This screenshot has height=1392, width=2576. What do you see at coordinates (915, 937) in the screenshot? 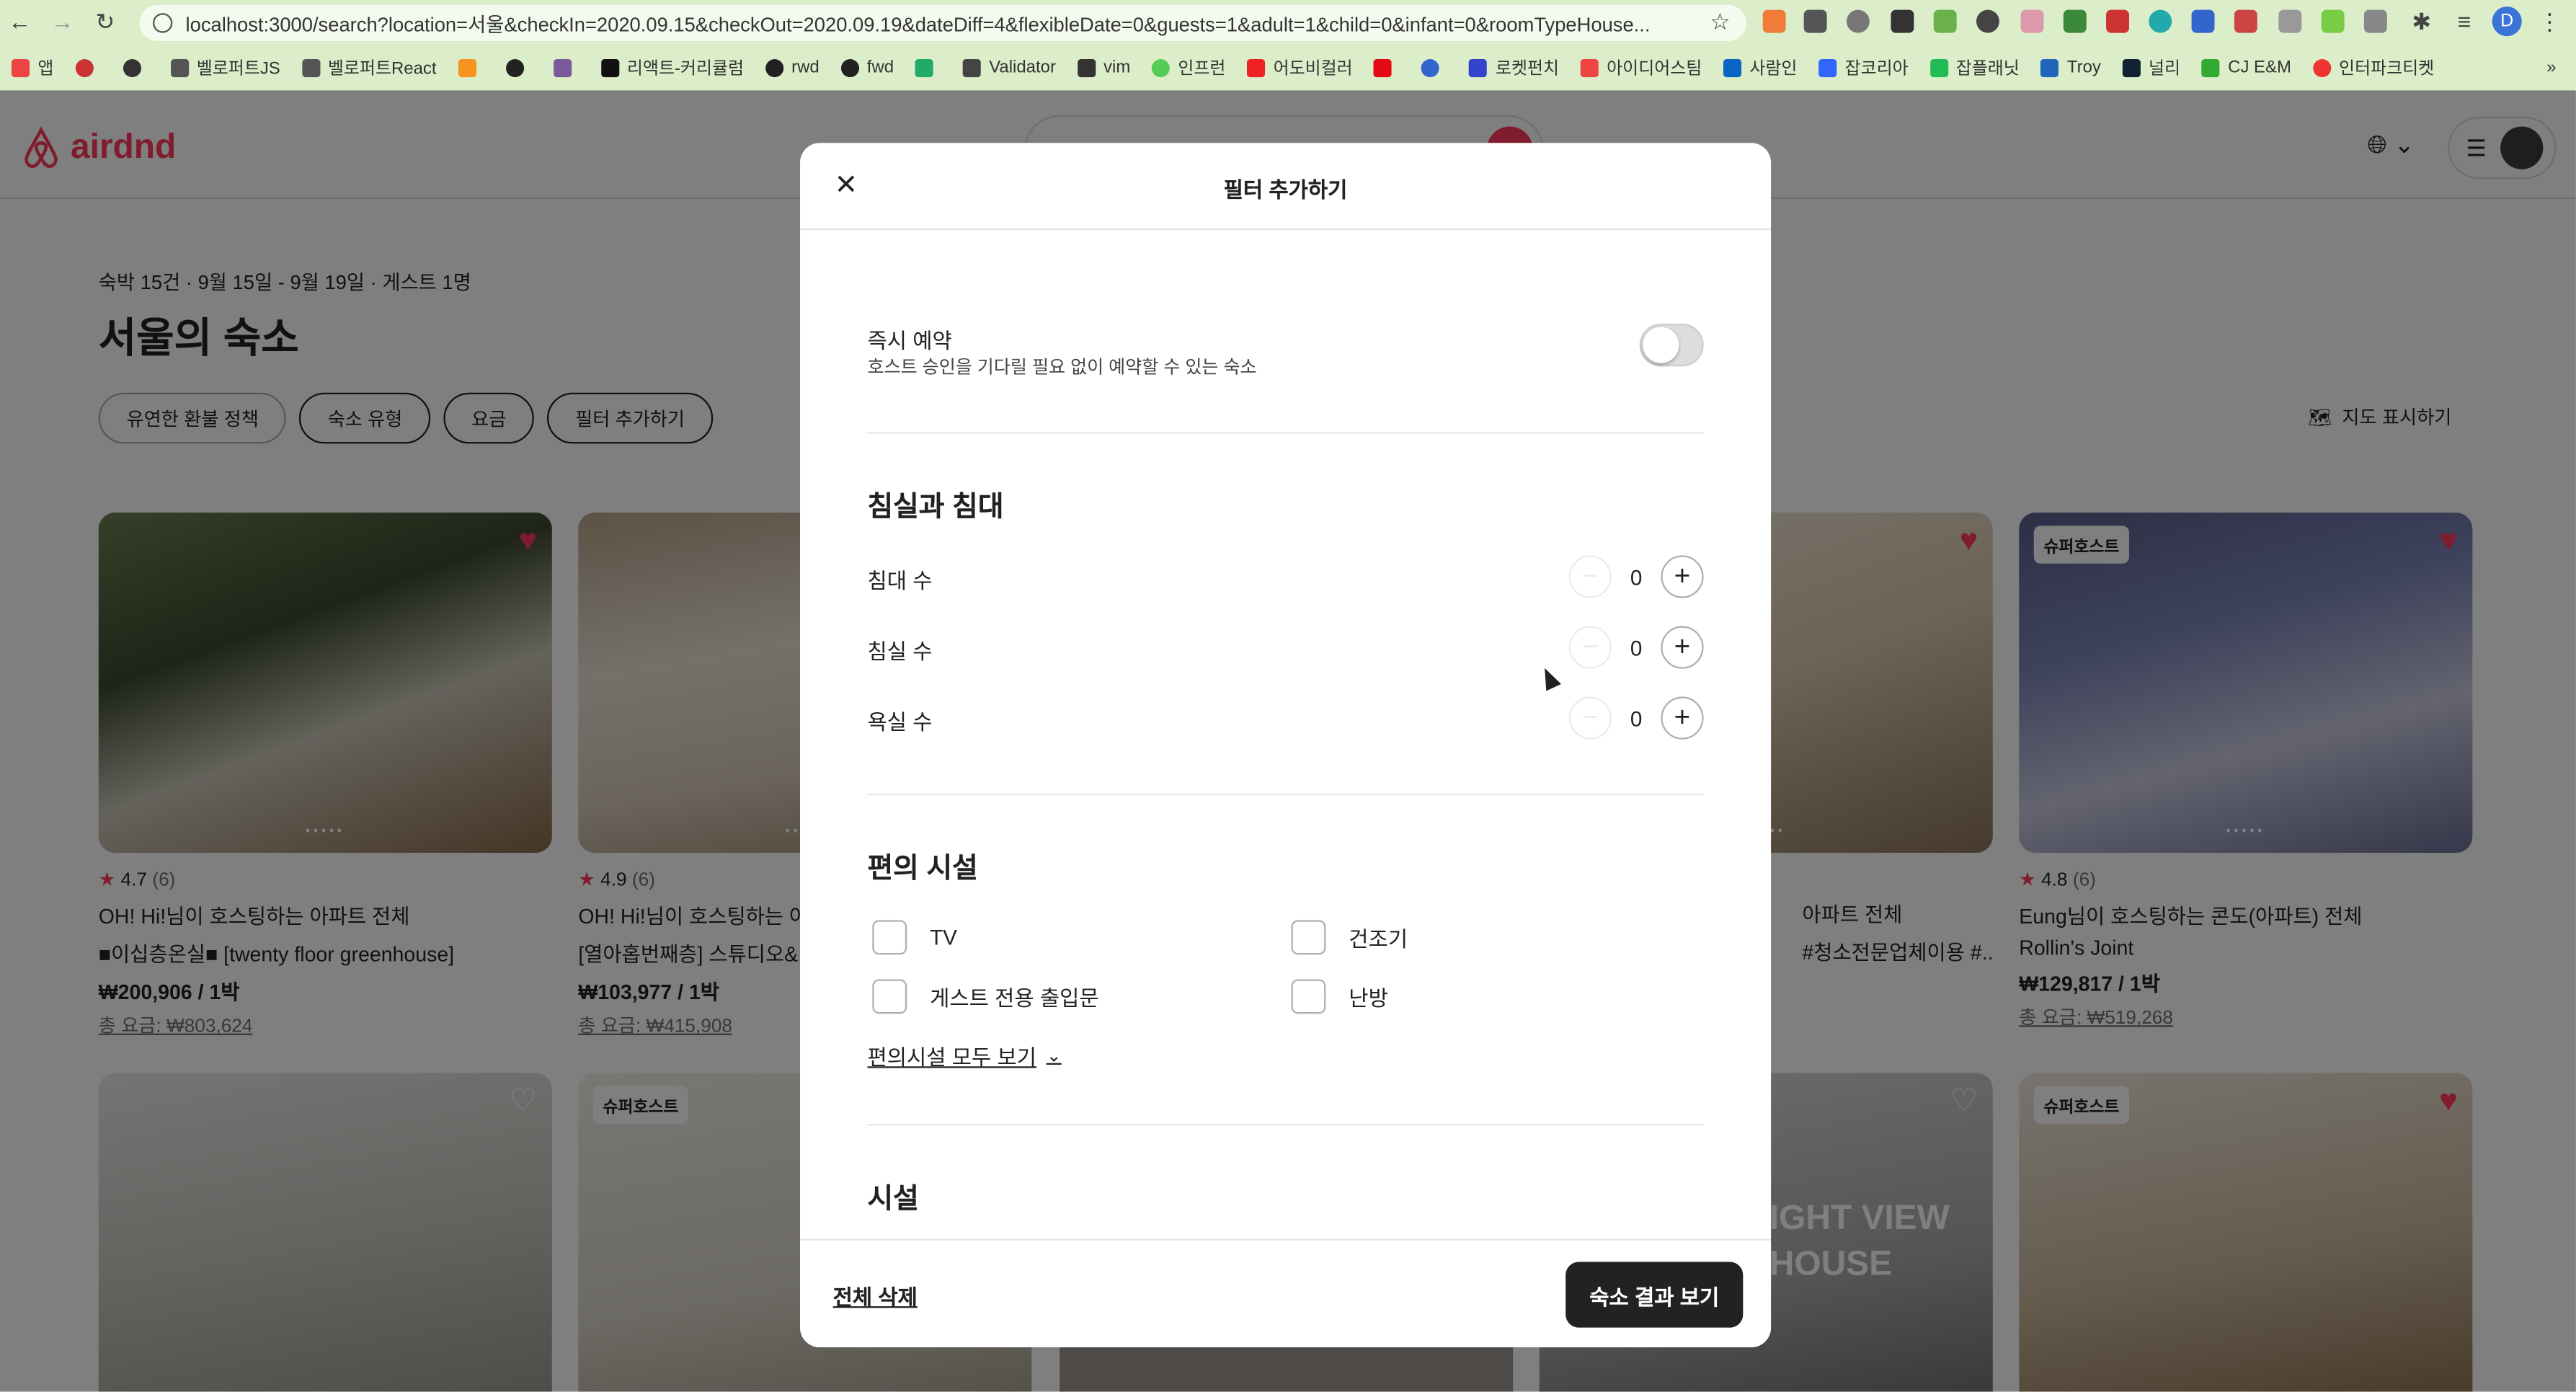
I see `amenity-checkbox-tv: TV` at bounding box center [915, 937].